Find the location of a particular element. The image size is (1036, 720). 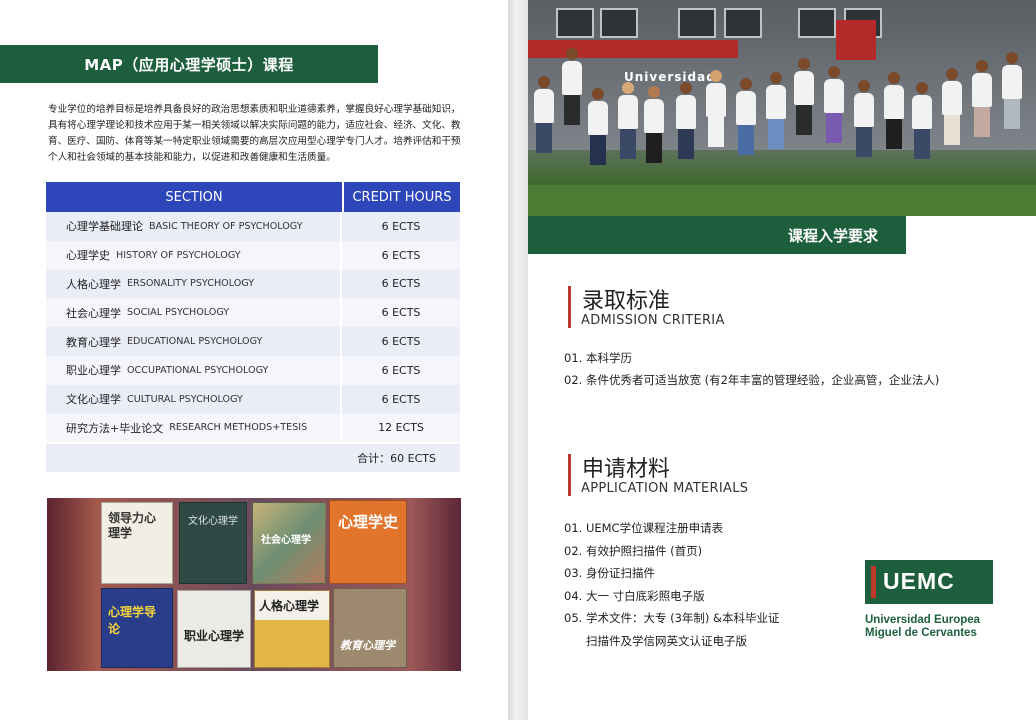

requirements-title-bar: 课程入学要求 is located at coordinates (717, 235).